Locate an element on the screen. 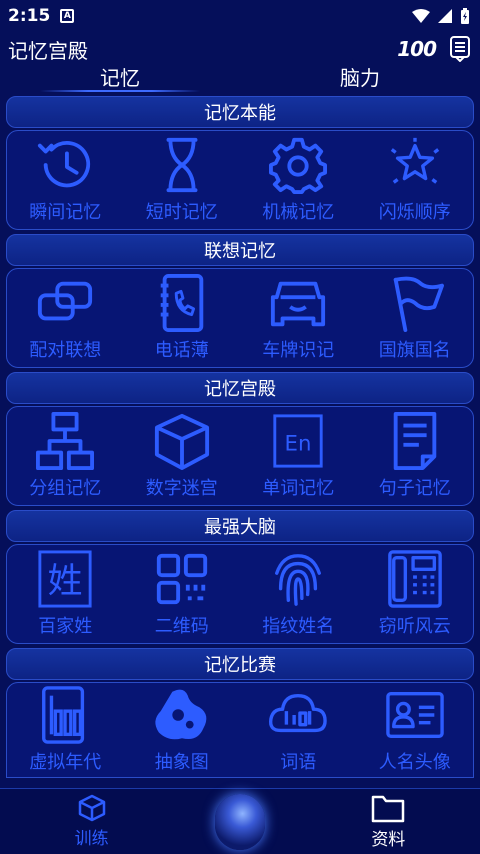  item-fingerprint-name: 指纹姓名 is located at coordinates (298, 594).